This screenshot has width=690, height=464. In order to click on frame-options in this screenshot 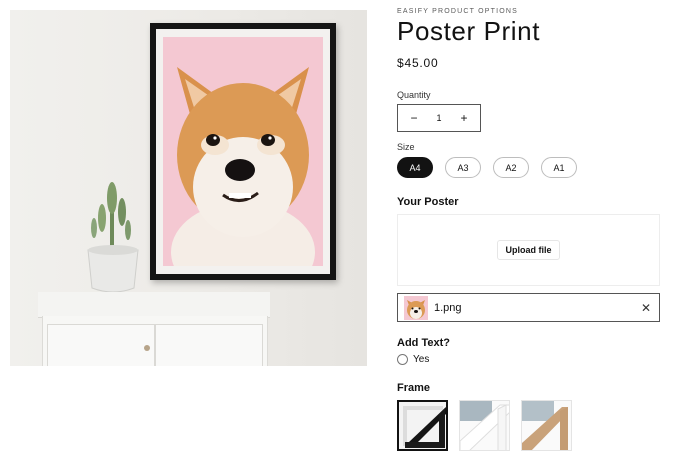, I will do `click(484, 425)`.